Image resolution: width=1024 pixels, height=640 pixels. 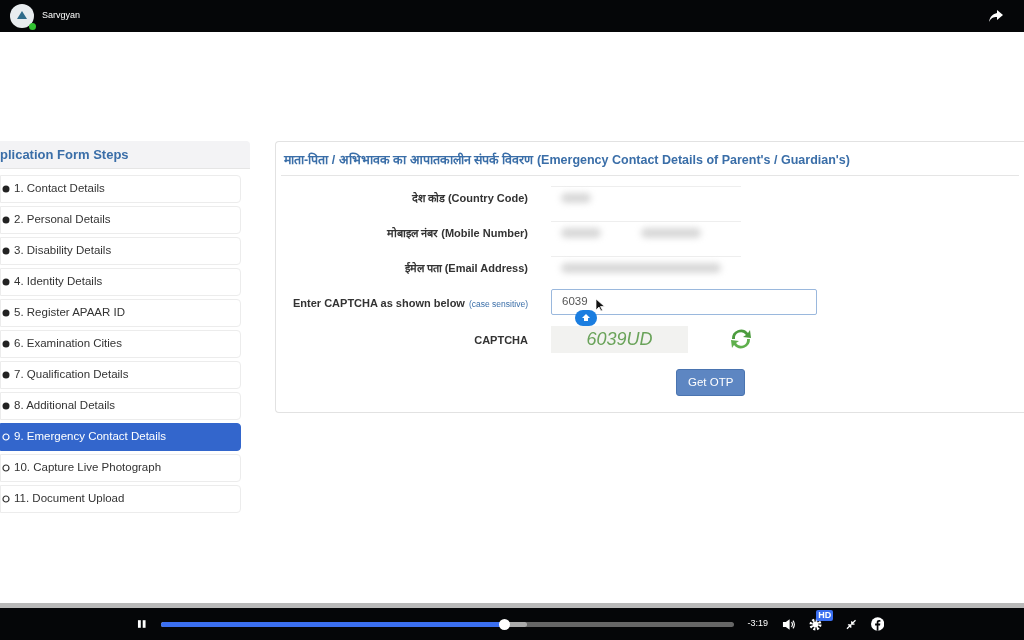 What do you see at coordinates (567, 160) in the screenshot?
I see `form-title: माता-पिता / अभिभावक का आपातकालीन संपर्क विवरण (Emergency Contact Details of Parent's / Guardian's)` at bounding box center [567, 160].